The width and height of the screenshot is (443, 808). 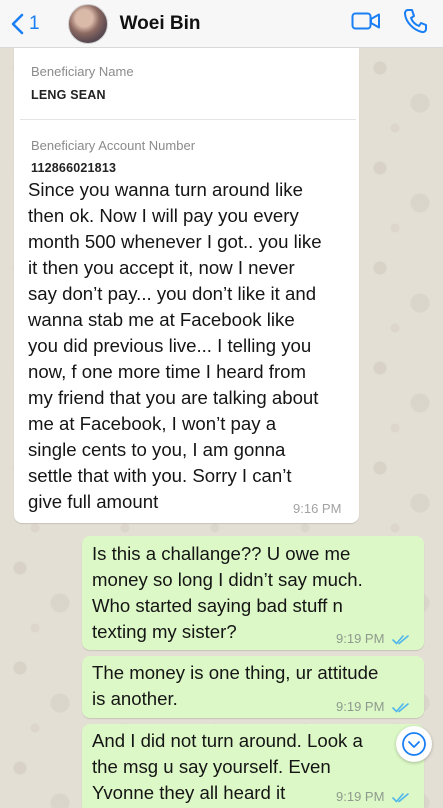 I want to click on beneficiary-name-value: LENG SEAN, so click(x=68, y=95).